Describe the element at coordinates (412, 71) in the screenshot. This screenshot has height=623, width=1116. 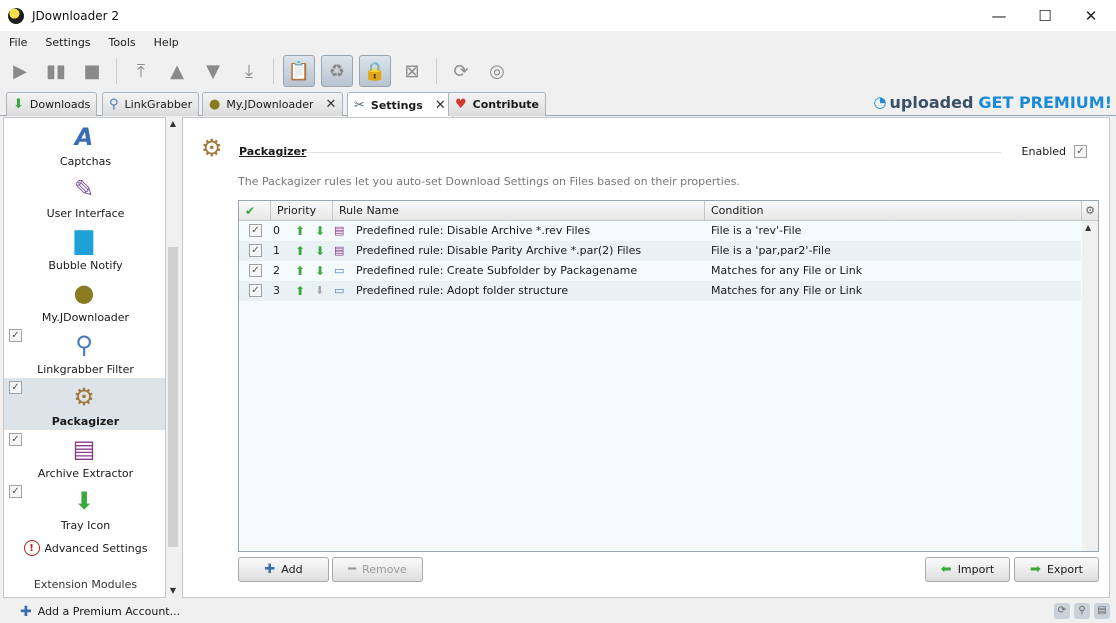
I see `silent-mode-icon: ⊠` at that location.